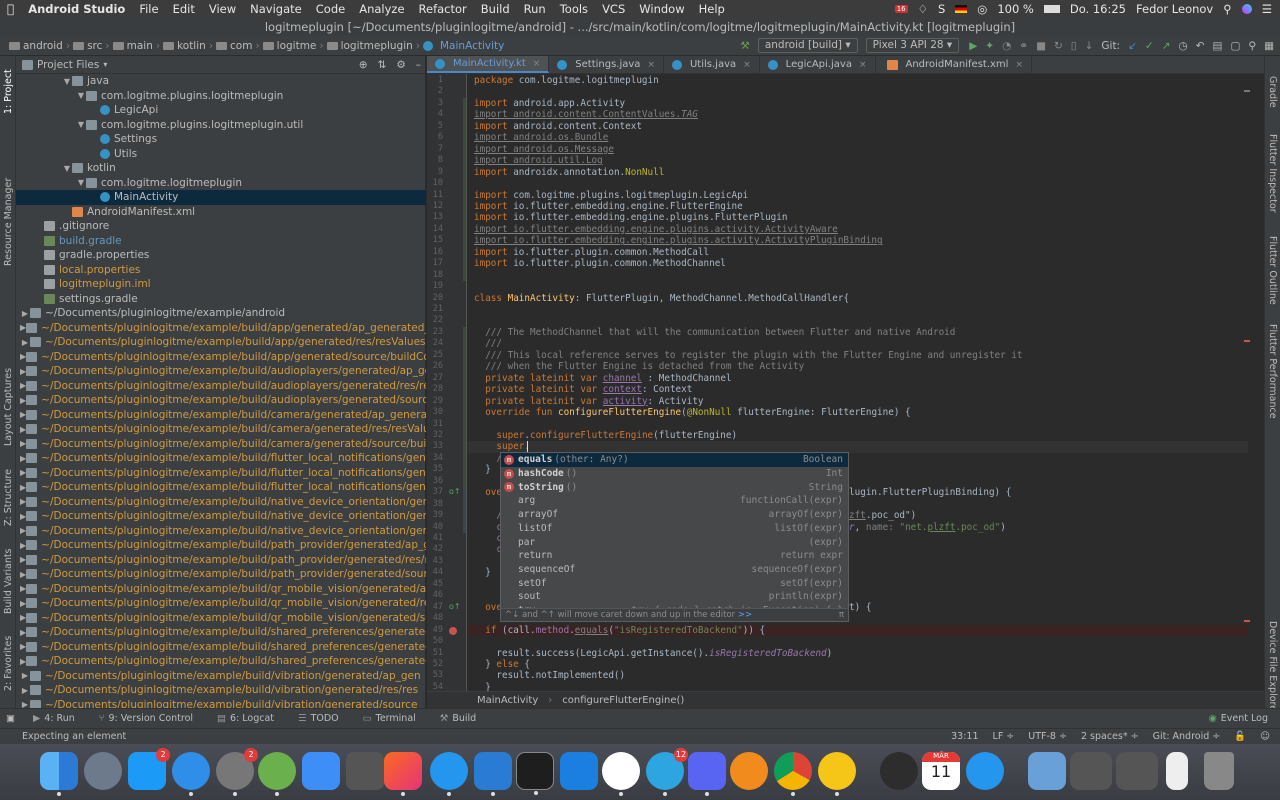 This screenshot has height=800, width=1280. Describe the element at coordinates (103, 771) in the screenshot. I see `launchpad-icon` at that location.